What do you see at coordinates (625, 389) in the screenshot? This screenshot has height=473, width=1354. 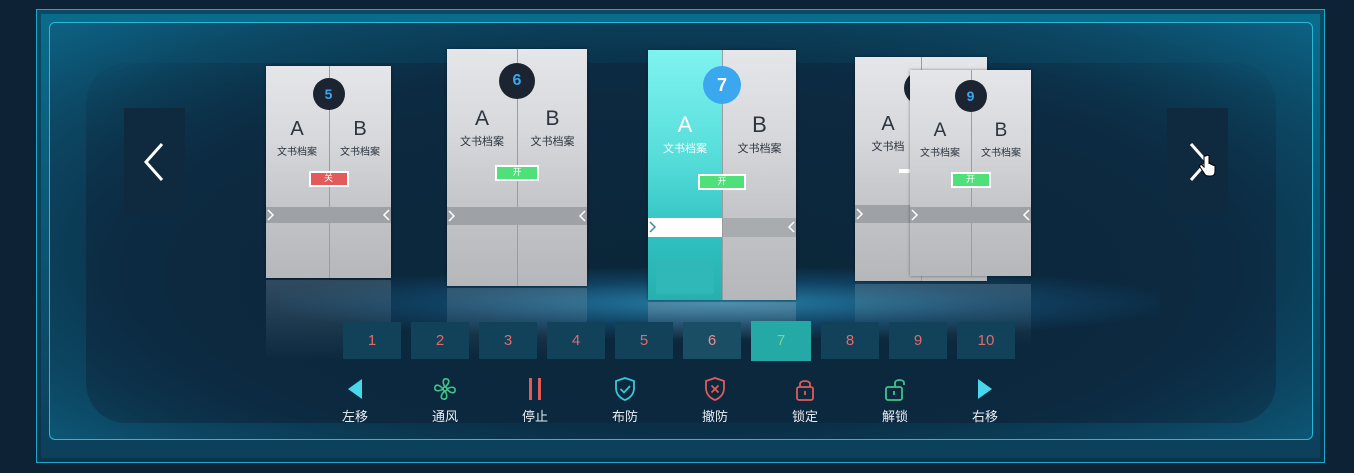 I see `shield-check-icon` at bounding box center [625, 389].